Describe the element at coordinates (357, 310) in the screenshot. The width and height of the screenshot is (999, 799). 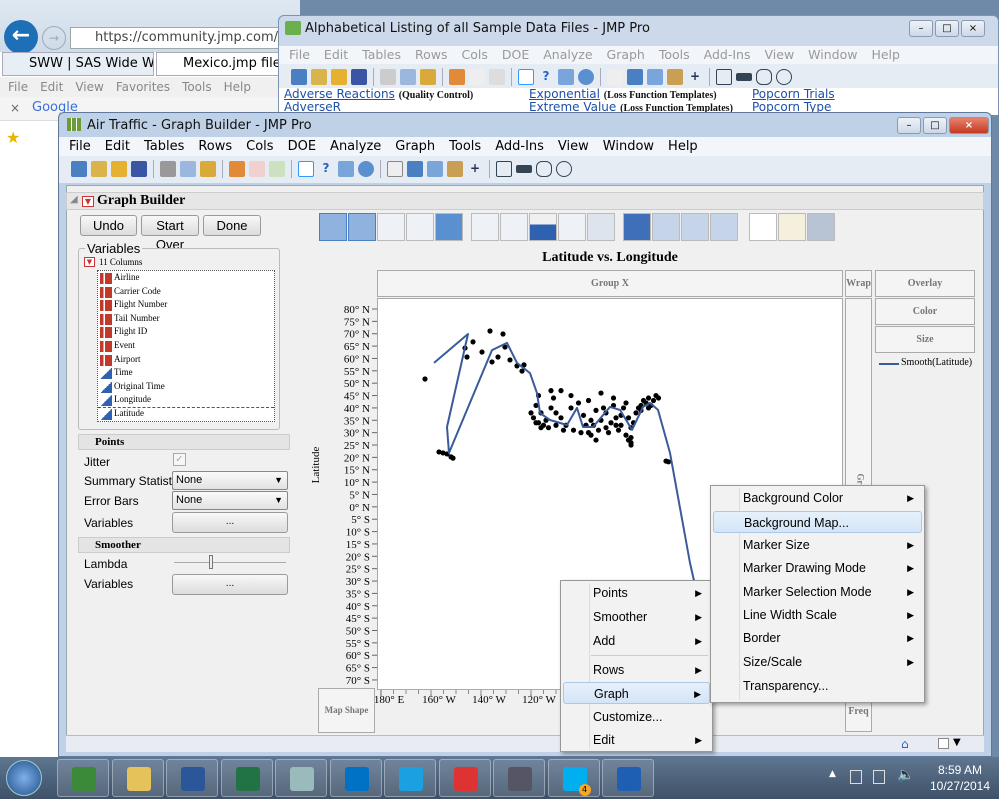
I see `y-tick-label: 80° N` at that location.